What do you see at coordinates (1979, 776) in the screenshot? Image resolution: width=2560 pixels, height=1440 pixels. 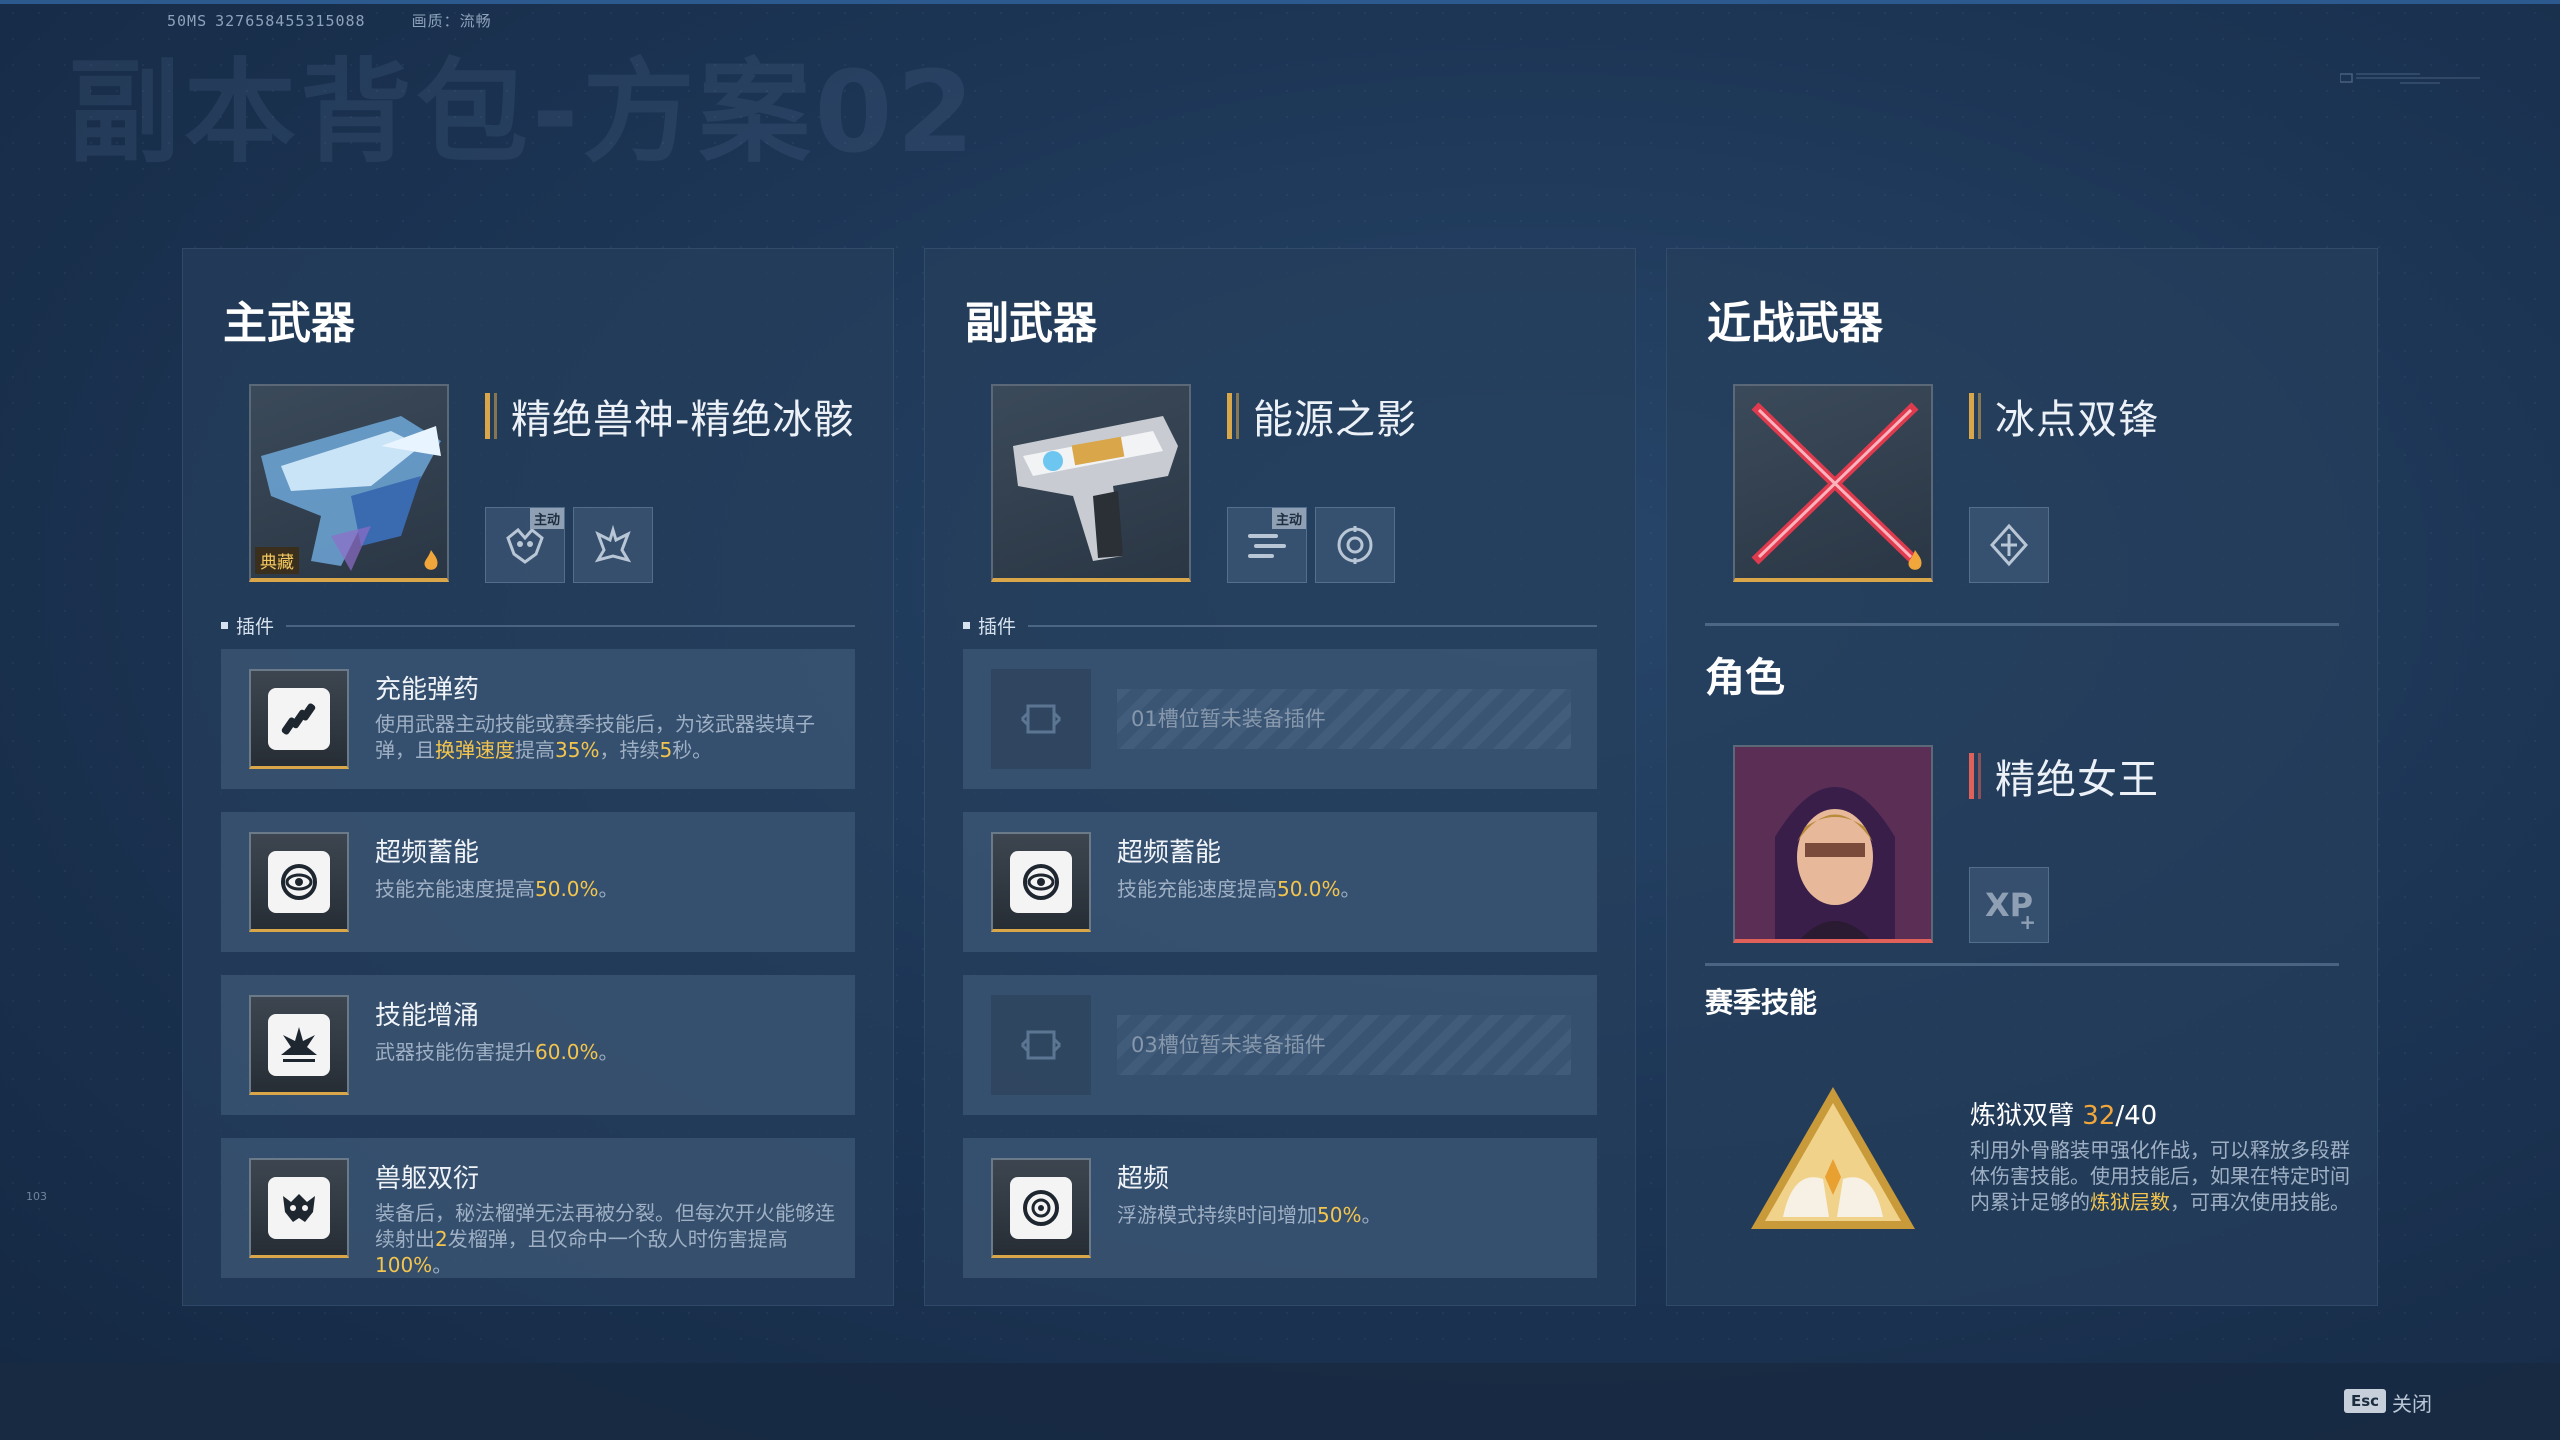 I see `character-bar-secondary` at bounding box center [1979, 776].